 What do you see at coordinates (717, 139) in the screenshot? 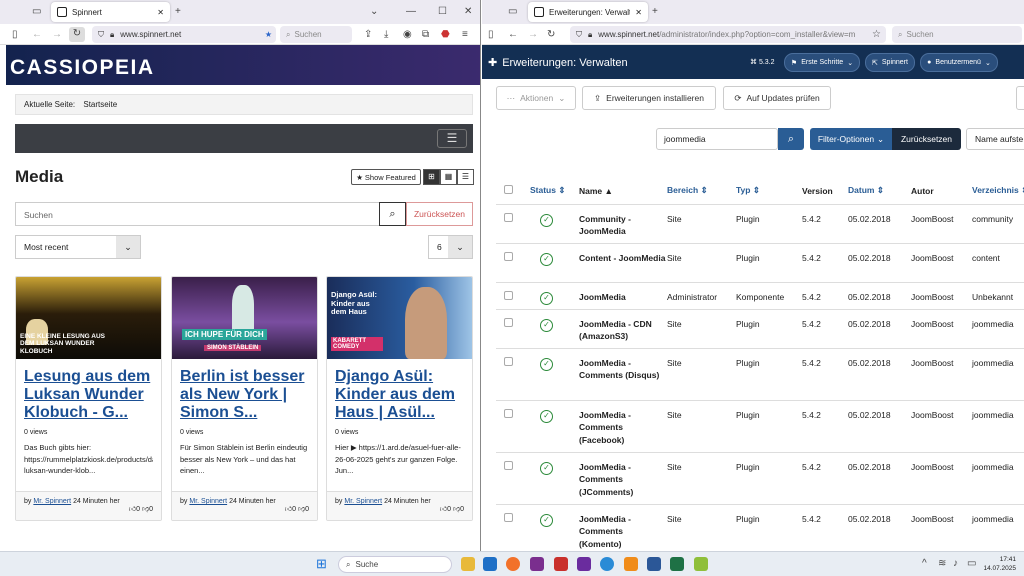
I see `extension-search-input: joommedia` at bounding box center [717, 139].